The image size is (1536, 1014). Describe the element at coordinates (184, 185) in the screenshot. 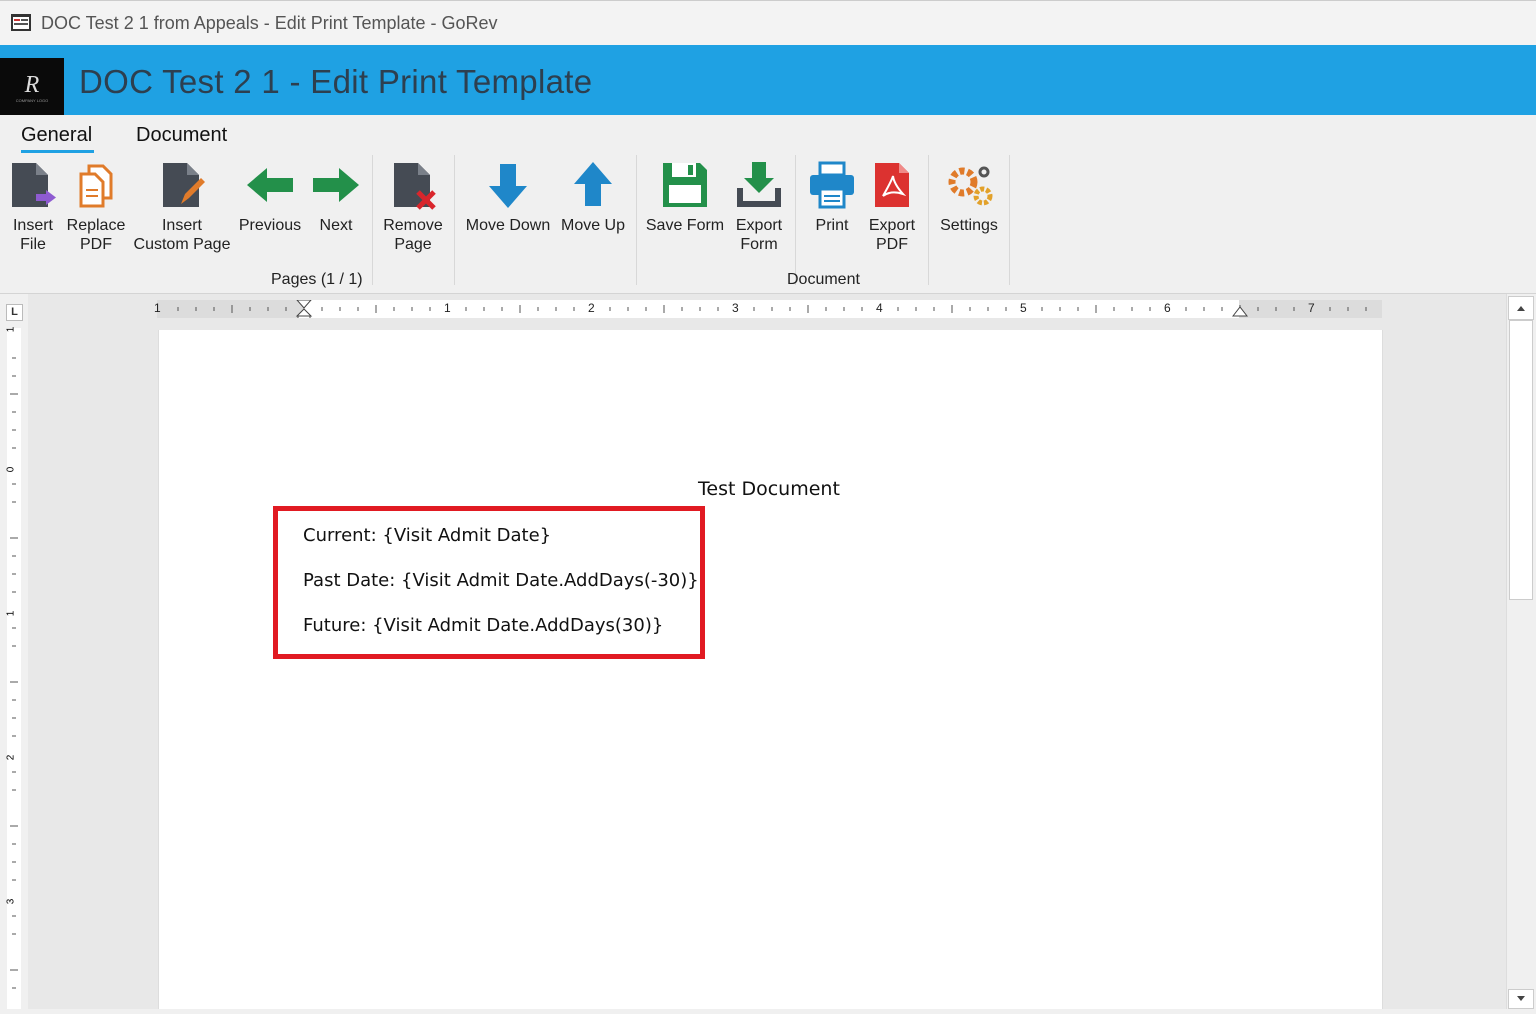

I see `insert-custom-page-icon` at that location.